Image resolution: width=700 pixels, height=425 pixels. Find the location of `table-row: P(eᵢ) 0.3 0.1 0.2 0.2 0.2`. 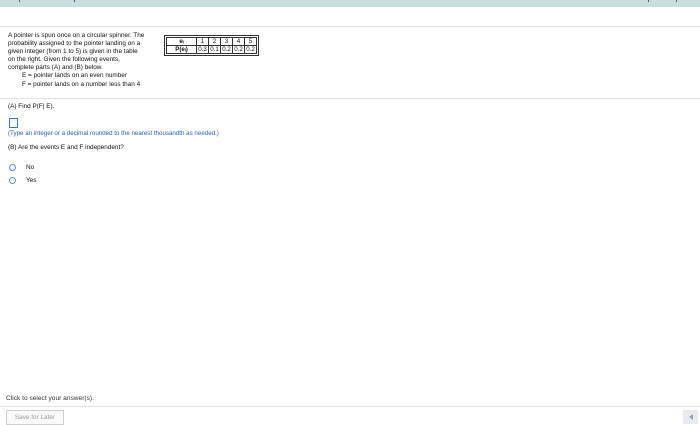

table-row: P(eᵢ) 0.3 0.1 0.2 0.2 0.2 is located at coordinates (211, 49).